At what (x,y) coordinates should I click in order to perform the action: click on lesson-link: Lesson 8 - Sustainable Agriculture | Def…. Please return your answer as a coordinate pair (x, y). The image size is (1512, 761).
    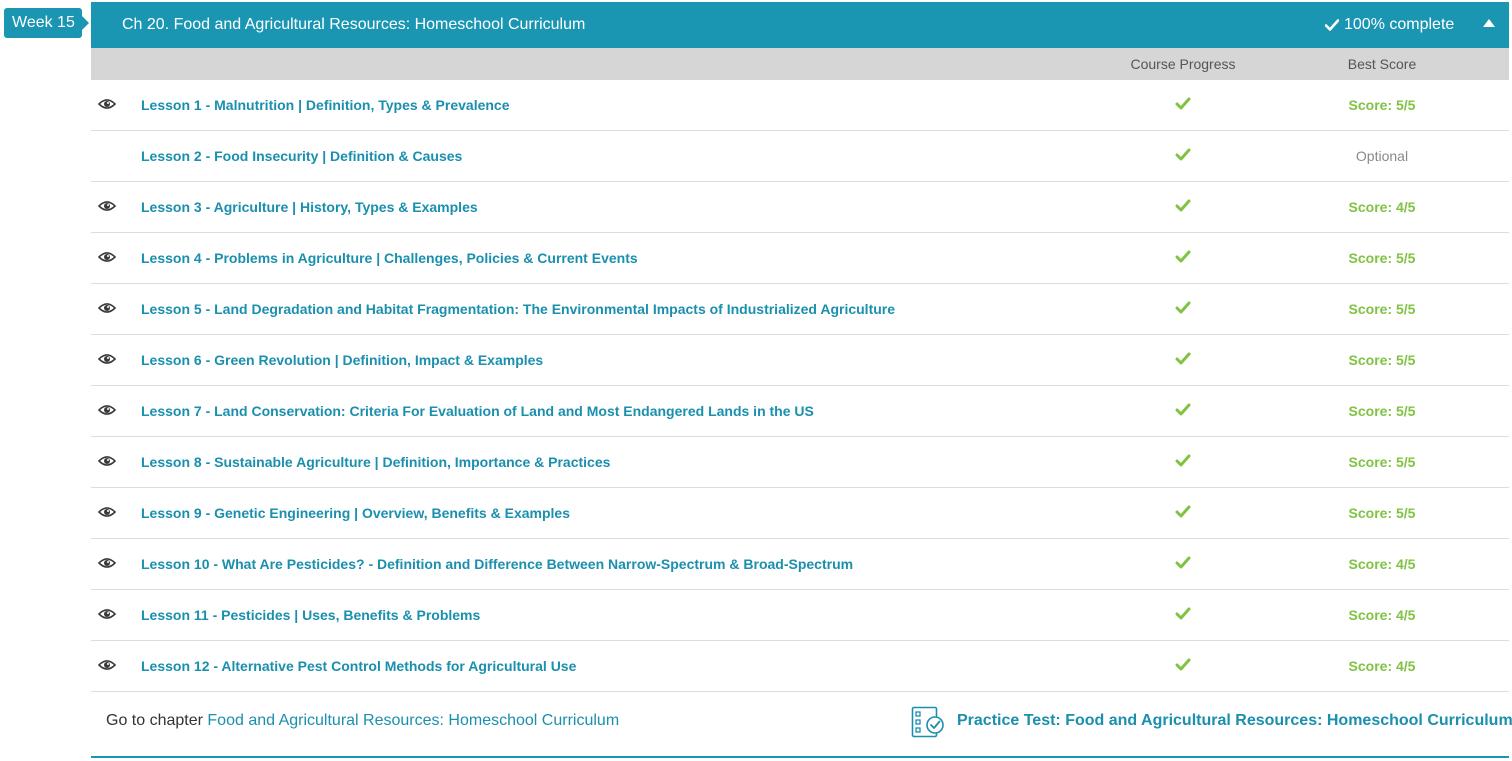
    Looking at the image, I should click on (375, 462).